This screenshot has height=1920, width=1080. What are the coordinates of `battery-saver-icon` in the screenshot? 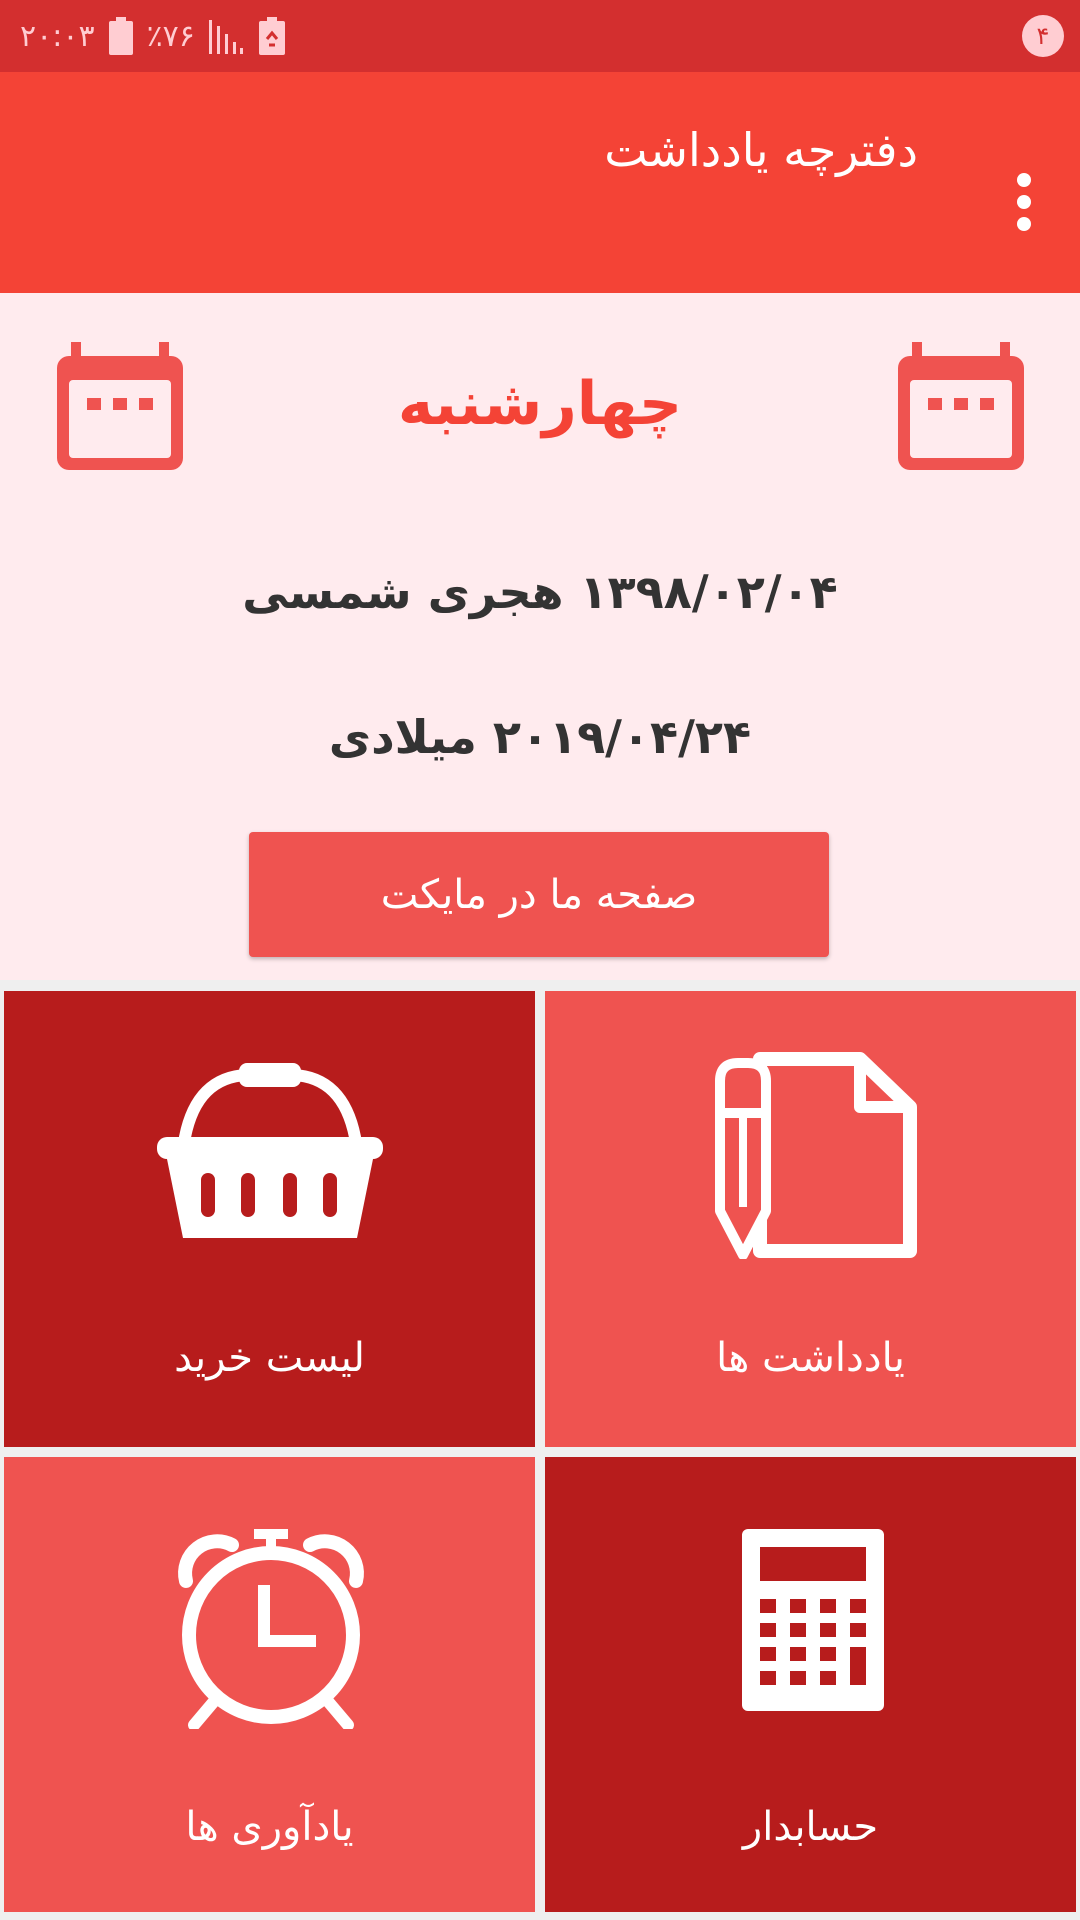 It's located at (271, 36).